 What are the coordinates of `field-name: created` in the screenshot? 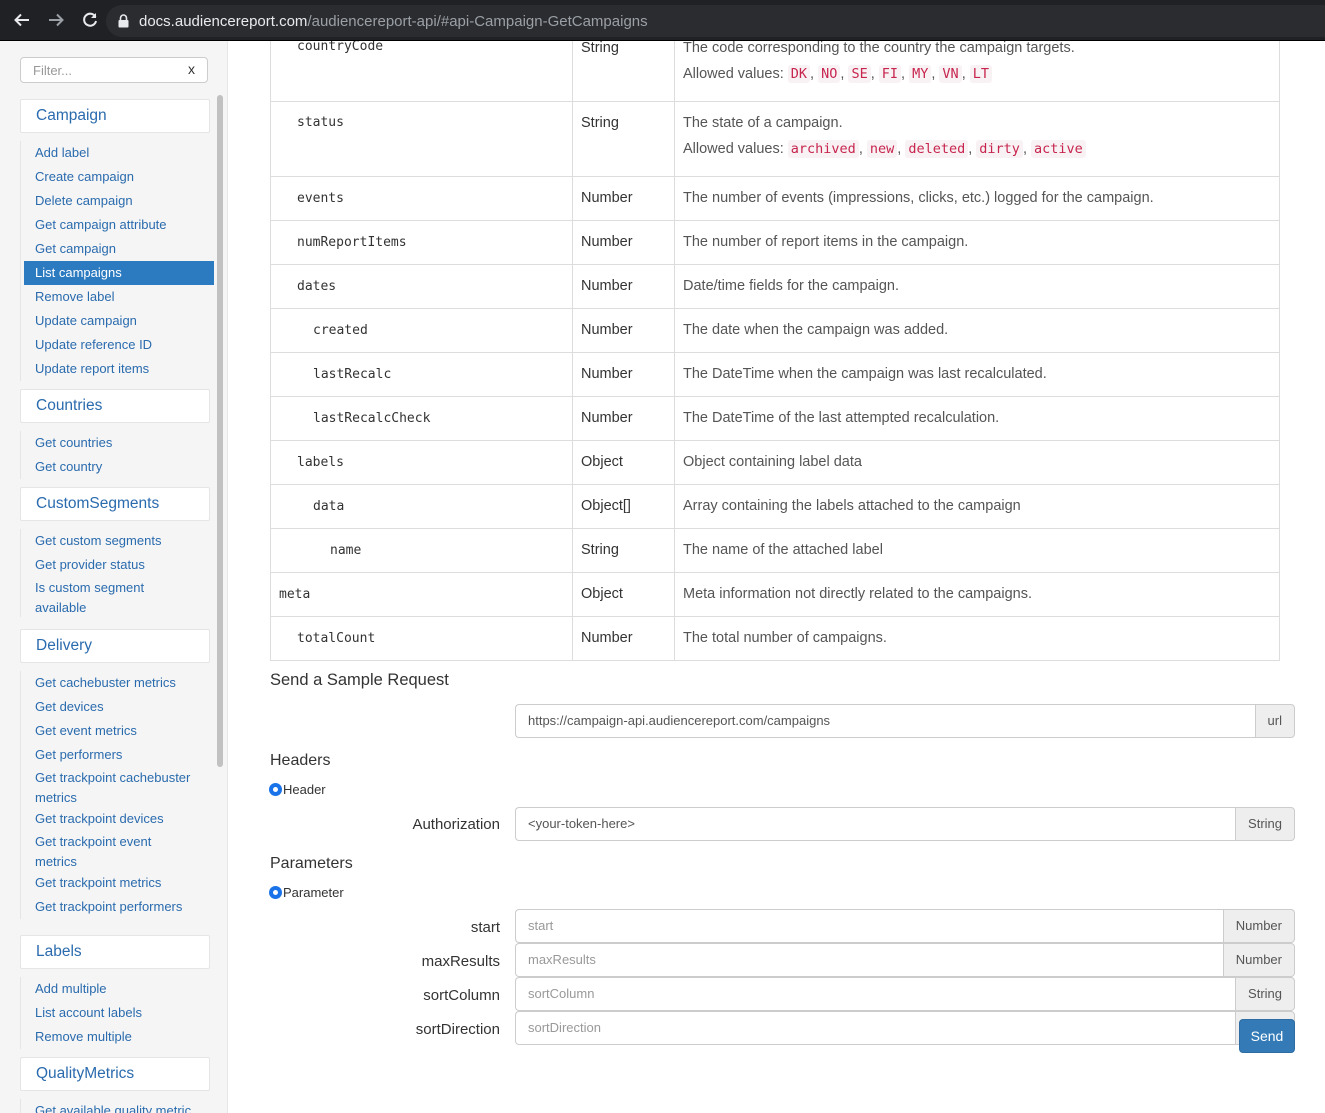 It's located at (340, 330).